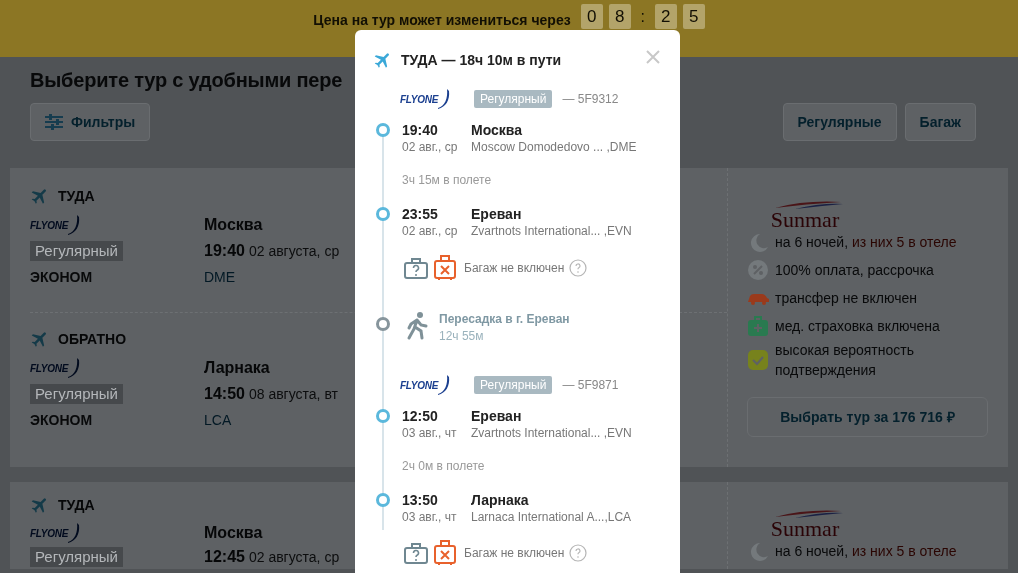 The width and height of the screenshot is (1018, 573). I want to click on filter-chip: Багаж, so click(940, 122).